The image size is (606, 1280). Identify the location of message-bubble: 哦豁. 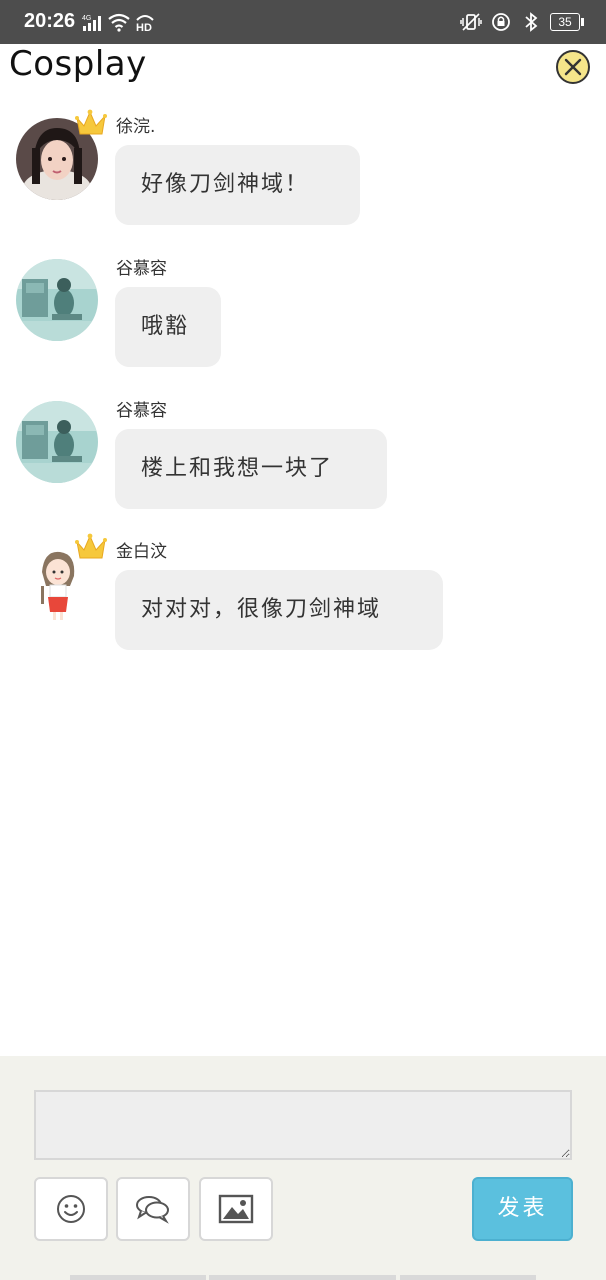
(168, 327).